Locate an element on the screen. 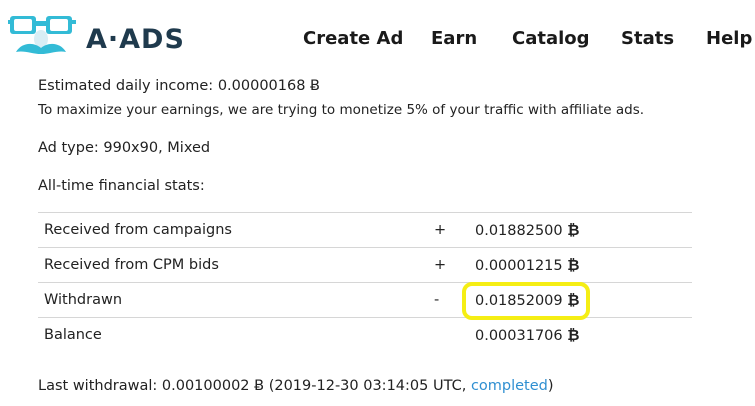  stat-label: Received from campaigns is located at coordinates (236, 230).